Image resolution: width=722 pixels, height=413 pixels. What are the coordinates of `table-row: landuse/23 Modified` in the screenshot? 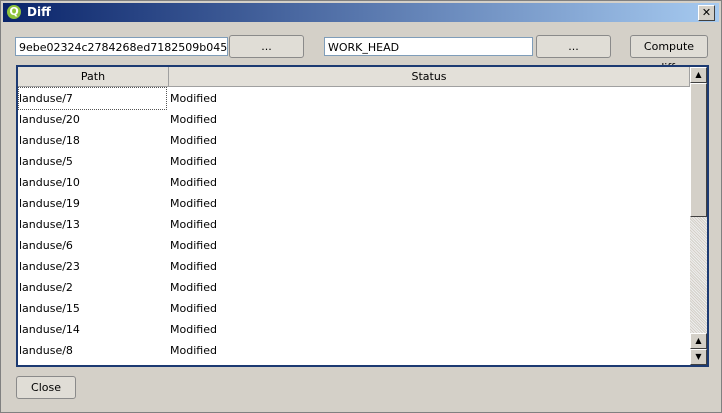 It's located at (354, 266).